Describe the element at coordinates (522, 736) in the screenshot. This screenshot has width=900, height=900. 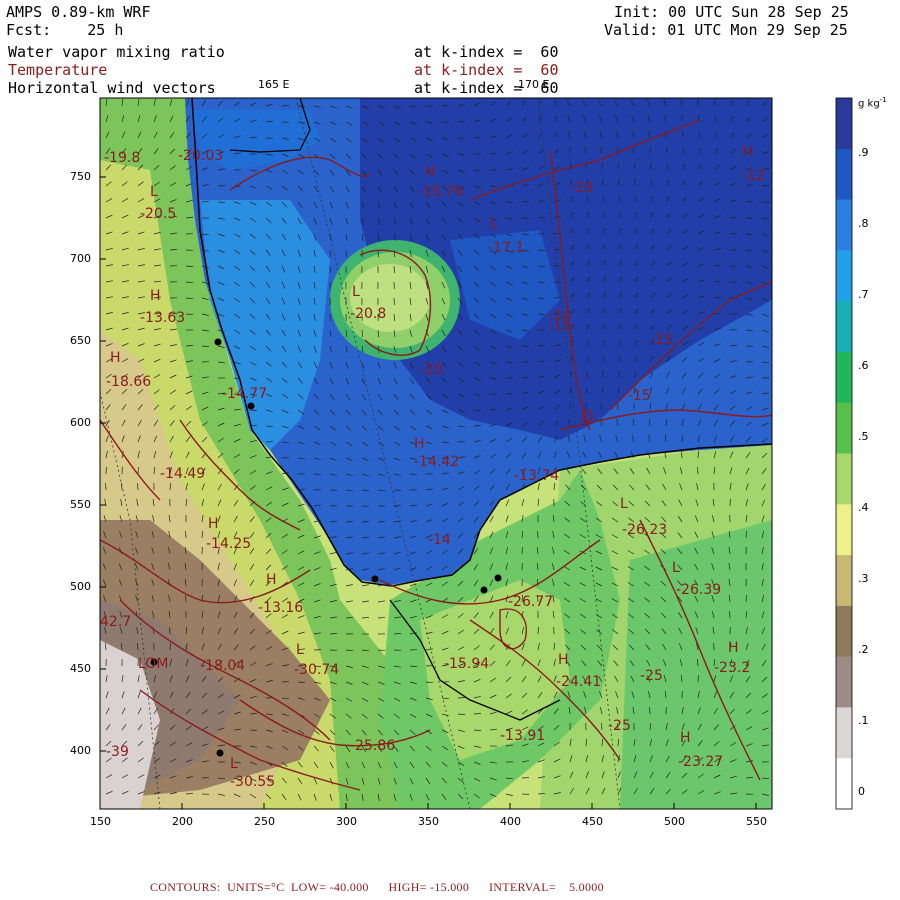
I see `contour-label: -13.91` at that location.